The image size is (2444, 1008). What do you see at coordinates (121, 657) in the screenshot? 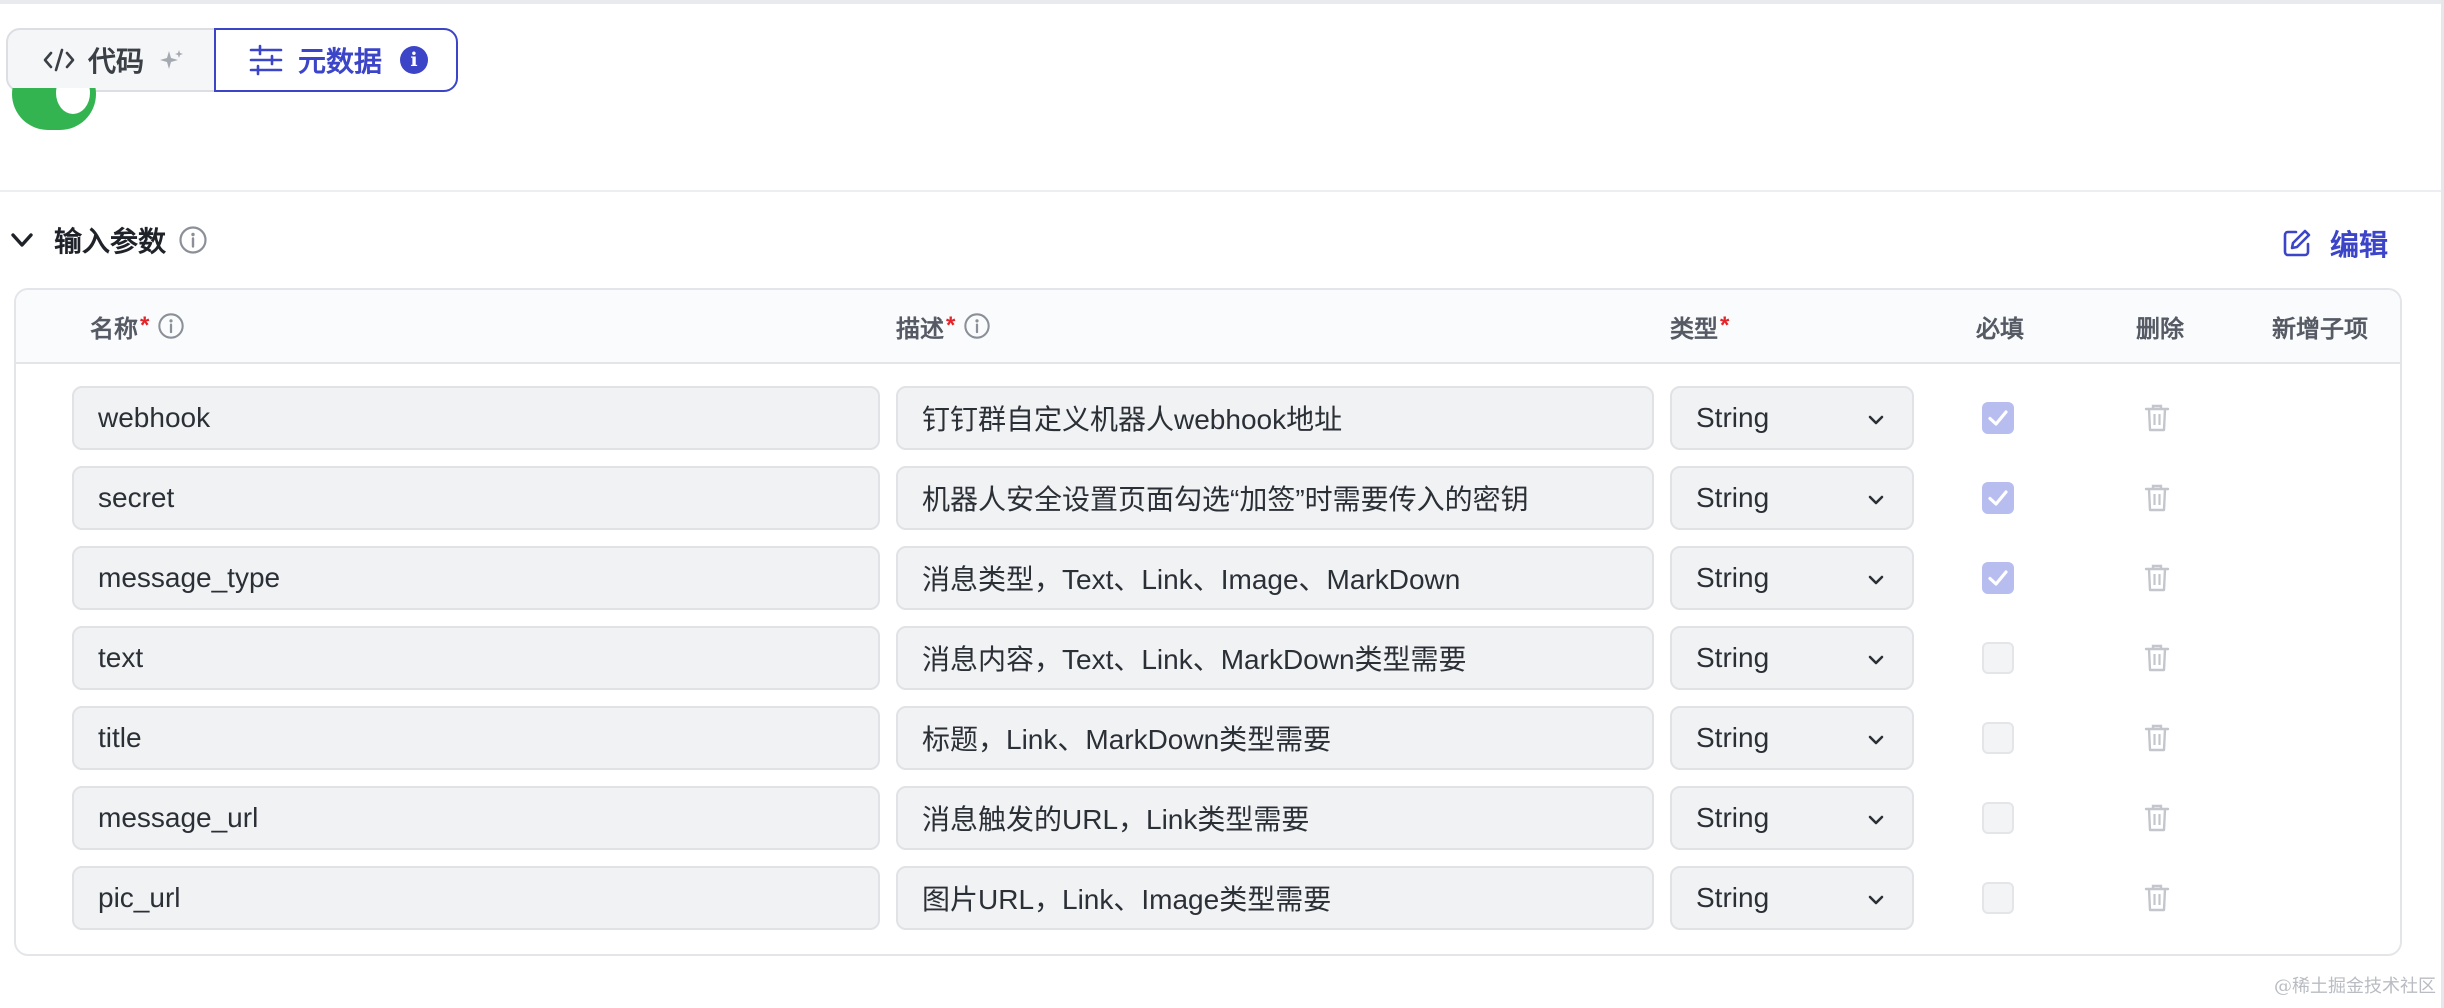
I see `param-name-value: text` at bounding box center [121, 657].